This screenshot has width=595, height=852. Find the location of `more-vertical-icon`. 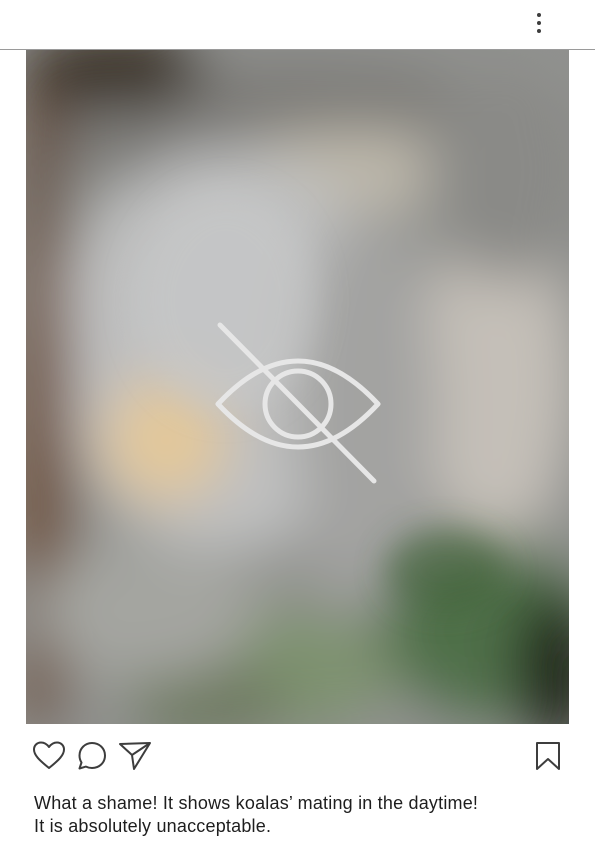

more-vertical-icon is located at coordinates (539, 15).